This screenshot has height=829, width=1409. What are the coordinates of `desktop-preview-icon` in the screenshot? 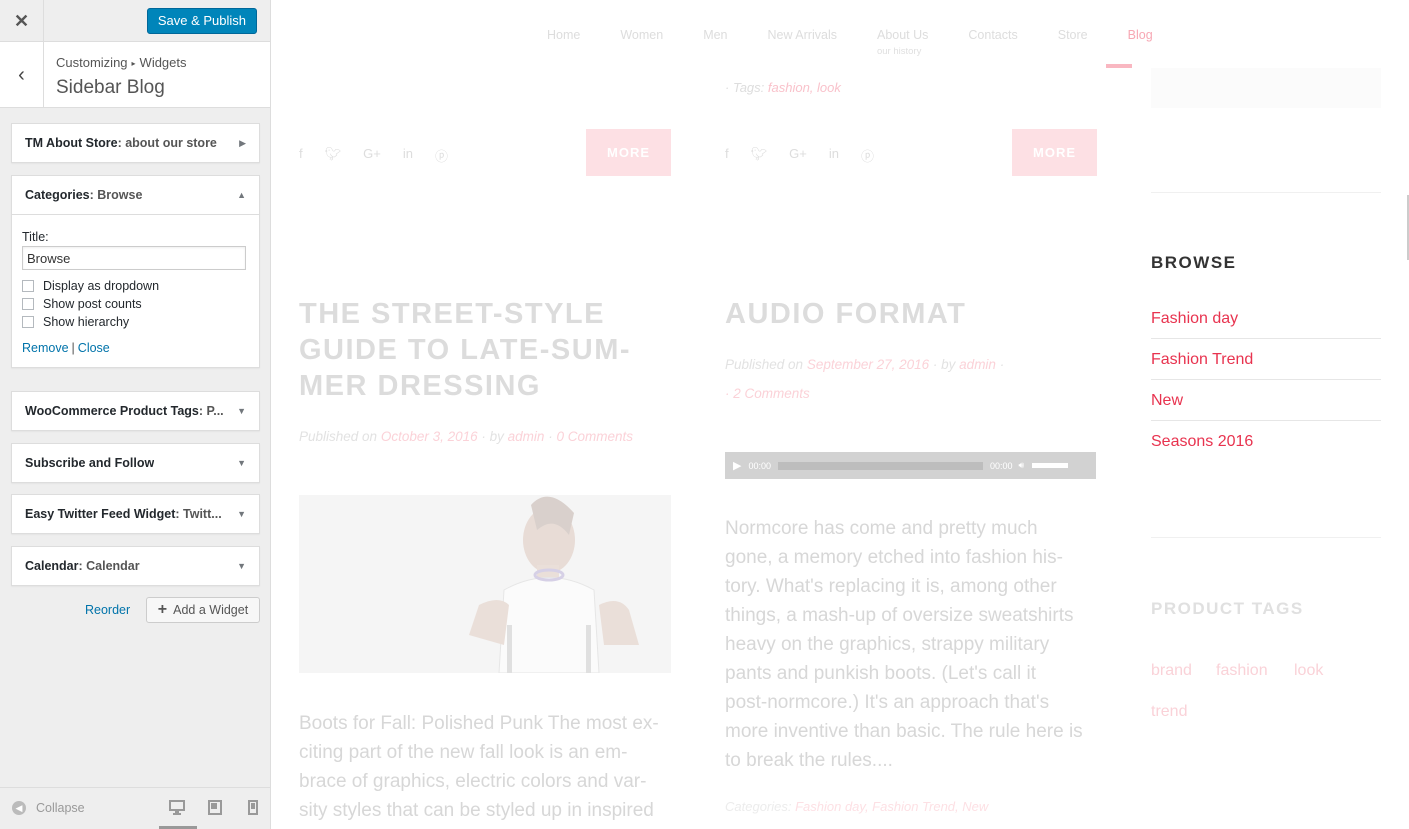 It's located at (177, 808).